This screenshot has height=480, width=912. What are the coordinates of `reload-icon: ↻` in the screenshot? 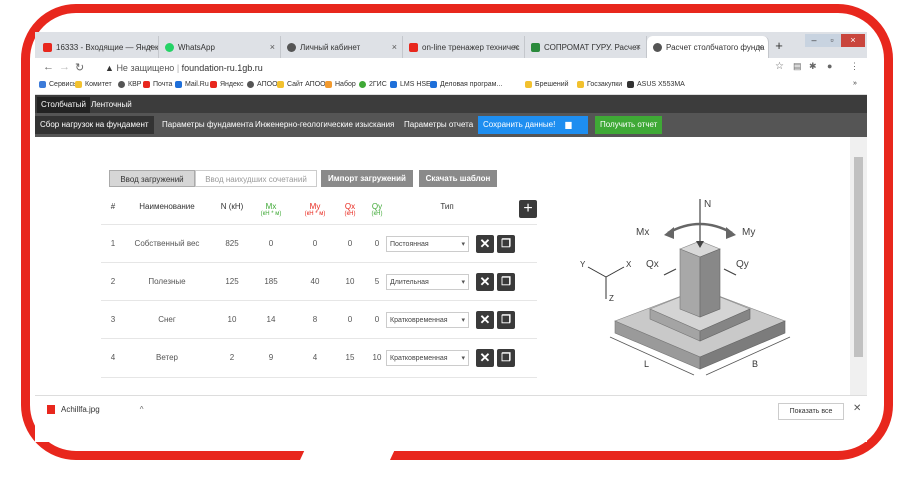 It's located at (79, 67).